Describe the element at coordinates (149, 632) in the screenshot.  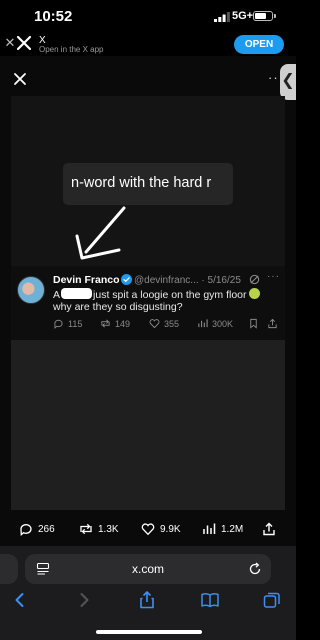
I see `home-indicator` at that location.